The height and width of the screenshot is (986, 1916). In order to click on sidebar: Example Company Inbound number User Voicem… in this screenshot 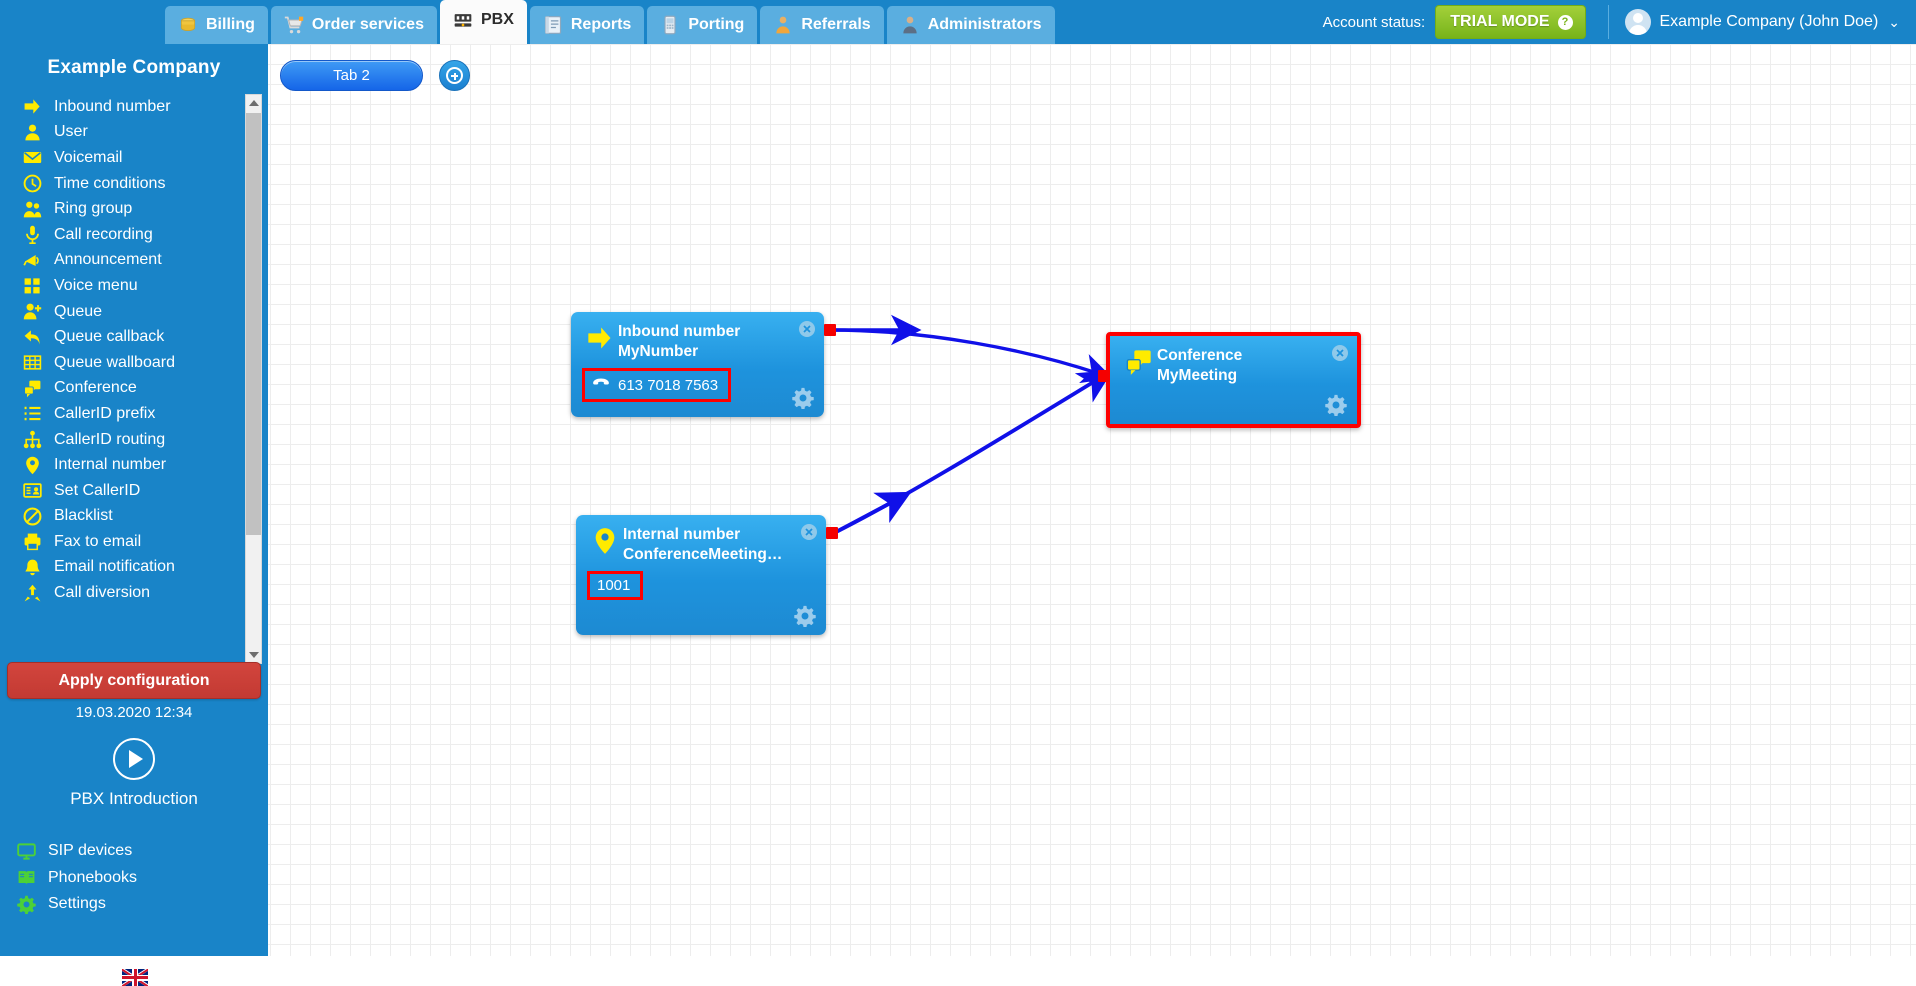, I will do `click(134, 515)`.